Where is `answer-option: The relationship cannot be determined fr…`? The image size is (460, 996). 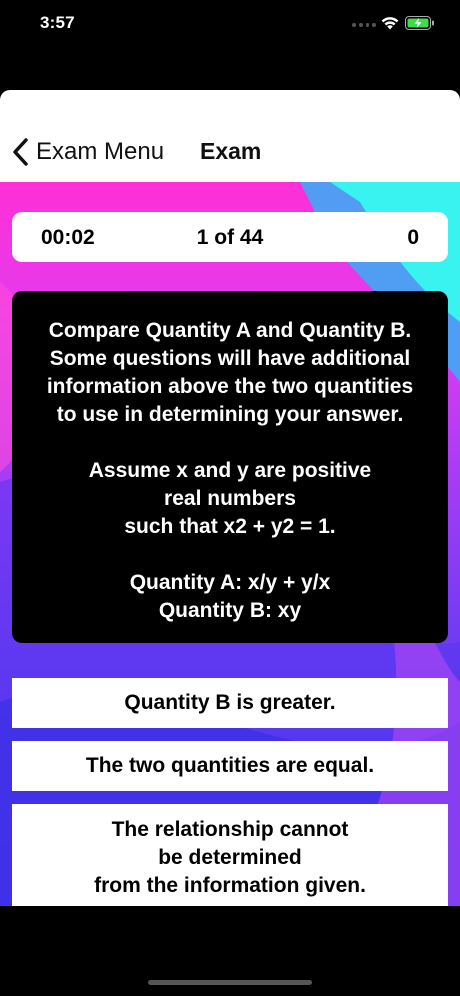 answer-option: The relationship cannot be determined fr… is located at coordinates (230, 855).